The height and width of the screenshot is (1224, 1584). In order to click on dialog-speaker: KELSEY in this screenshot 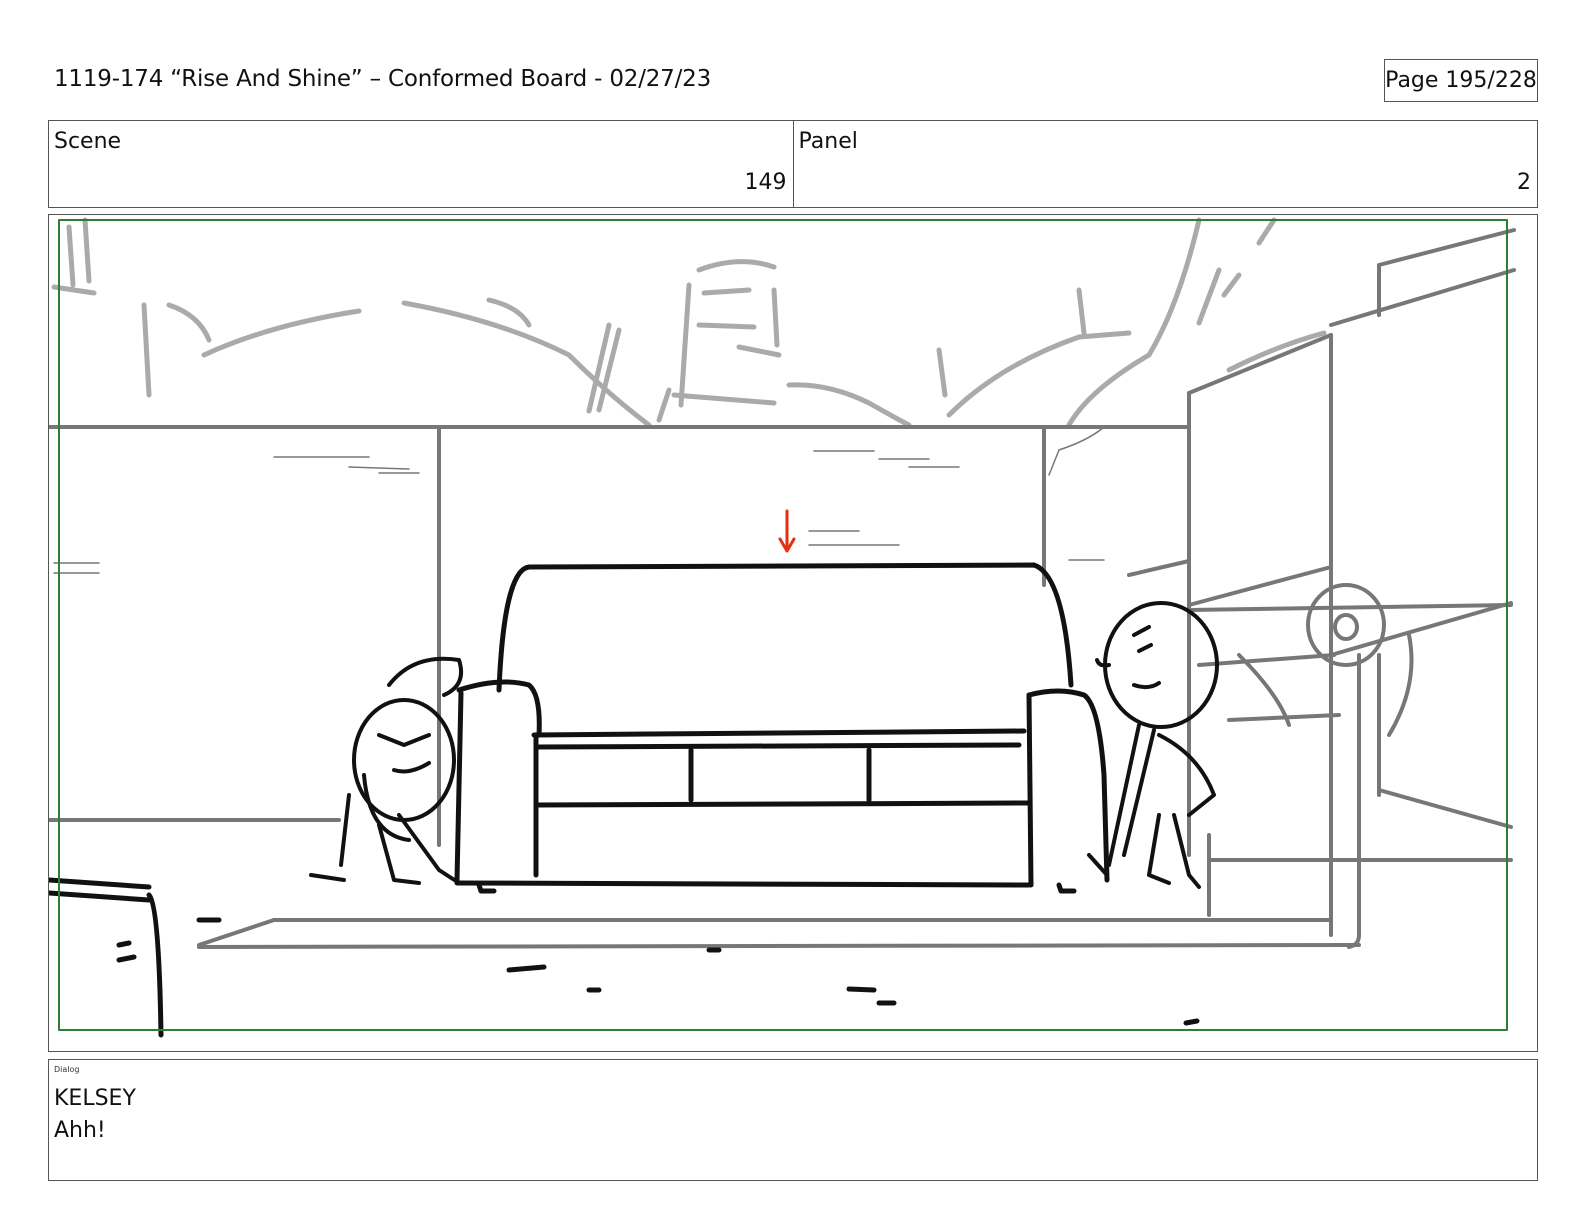, I will do `click(95, 1098)`.